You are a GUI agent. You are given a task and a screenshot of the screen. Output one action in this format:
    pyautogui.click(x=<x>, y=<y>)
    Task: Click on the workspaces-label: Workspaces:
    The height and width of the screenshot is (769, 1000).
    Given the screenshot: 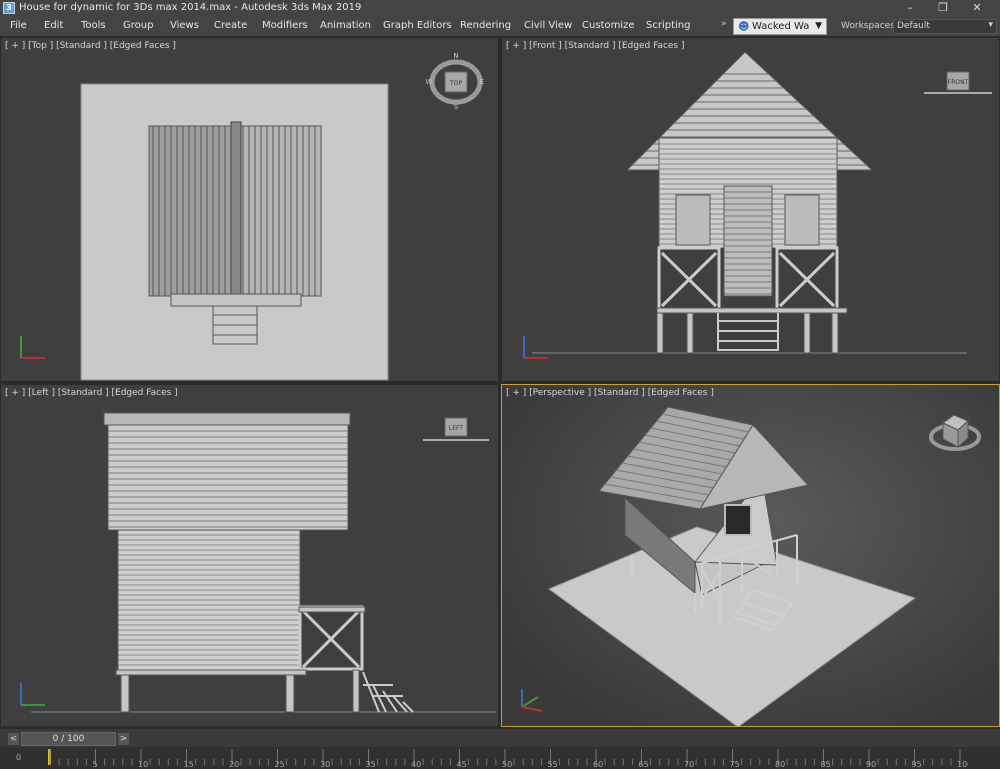 What is the action you would take?
    pyautogui.click(x=869, y=26)
    